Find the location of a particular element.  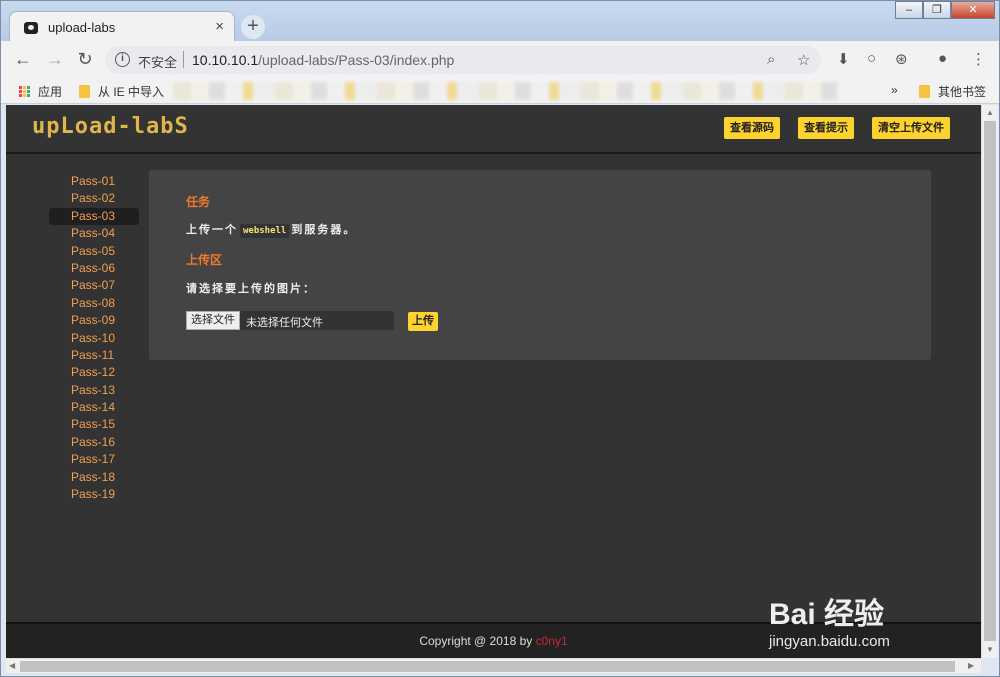

task-text-before: 上传一个 is located at coordinates (212, 230).